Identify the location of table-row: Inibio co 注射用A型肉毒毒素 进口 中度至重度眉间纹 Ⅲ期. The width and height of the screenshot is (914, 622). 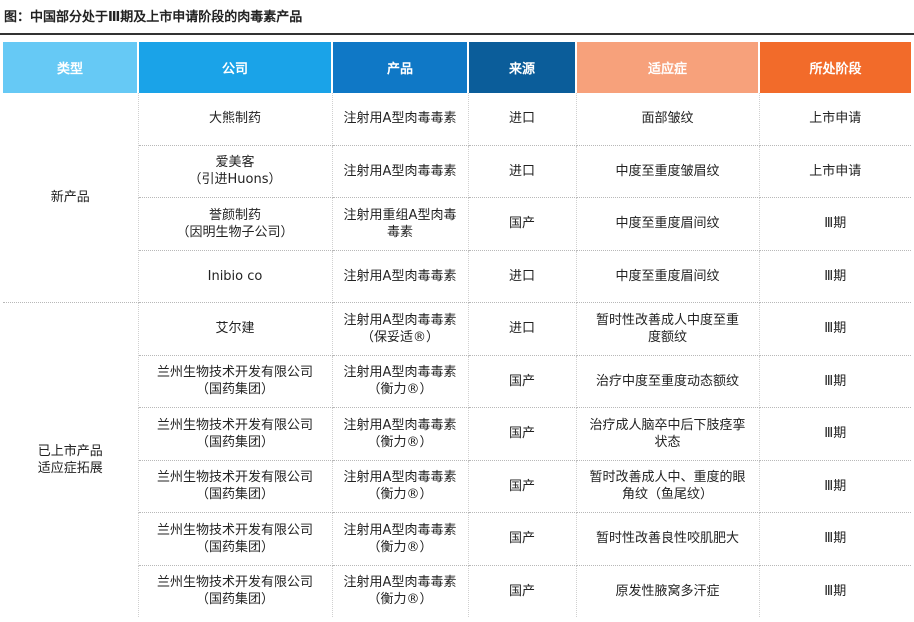
(457, 276).